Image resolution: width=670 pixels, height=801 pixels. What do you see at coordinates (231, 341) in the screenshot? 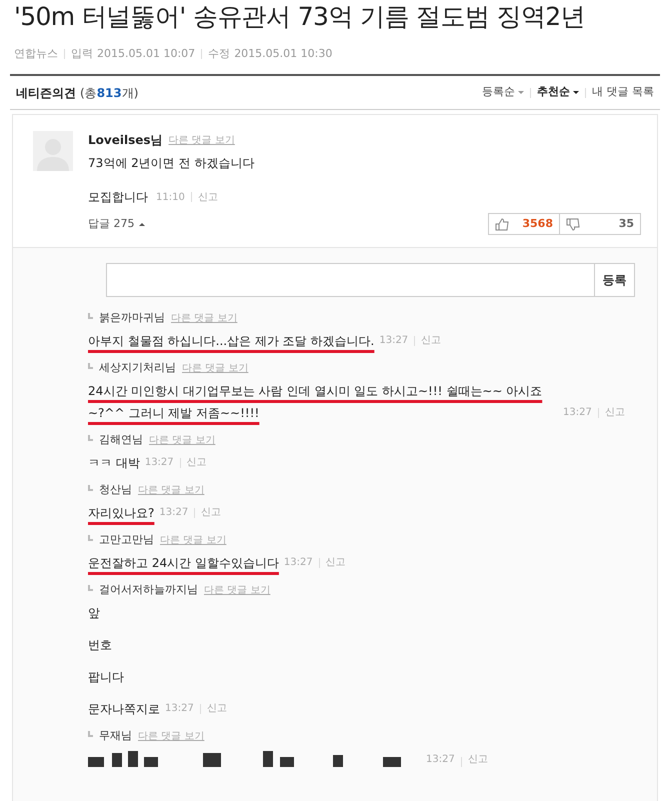
I see `reply-text: 아부지 철물점 하십니다...삽은 제가 조달 하겠습니다.` at bounding box center [231, 341].